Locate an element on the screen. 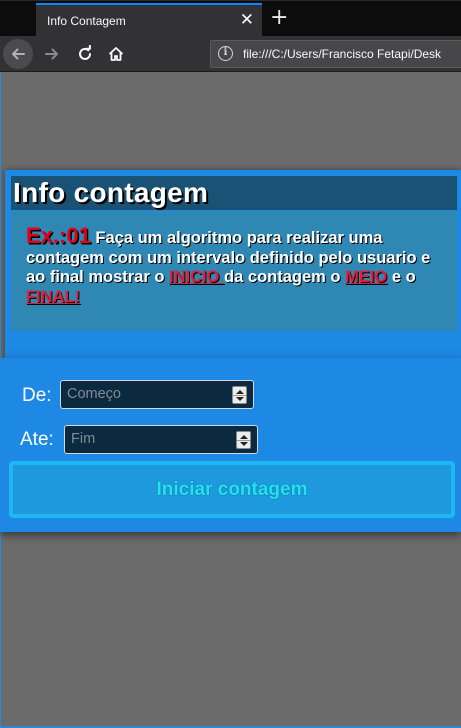 The image size is (461, 728). start-spinner-icon is located at coordinates (239, 395).